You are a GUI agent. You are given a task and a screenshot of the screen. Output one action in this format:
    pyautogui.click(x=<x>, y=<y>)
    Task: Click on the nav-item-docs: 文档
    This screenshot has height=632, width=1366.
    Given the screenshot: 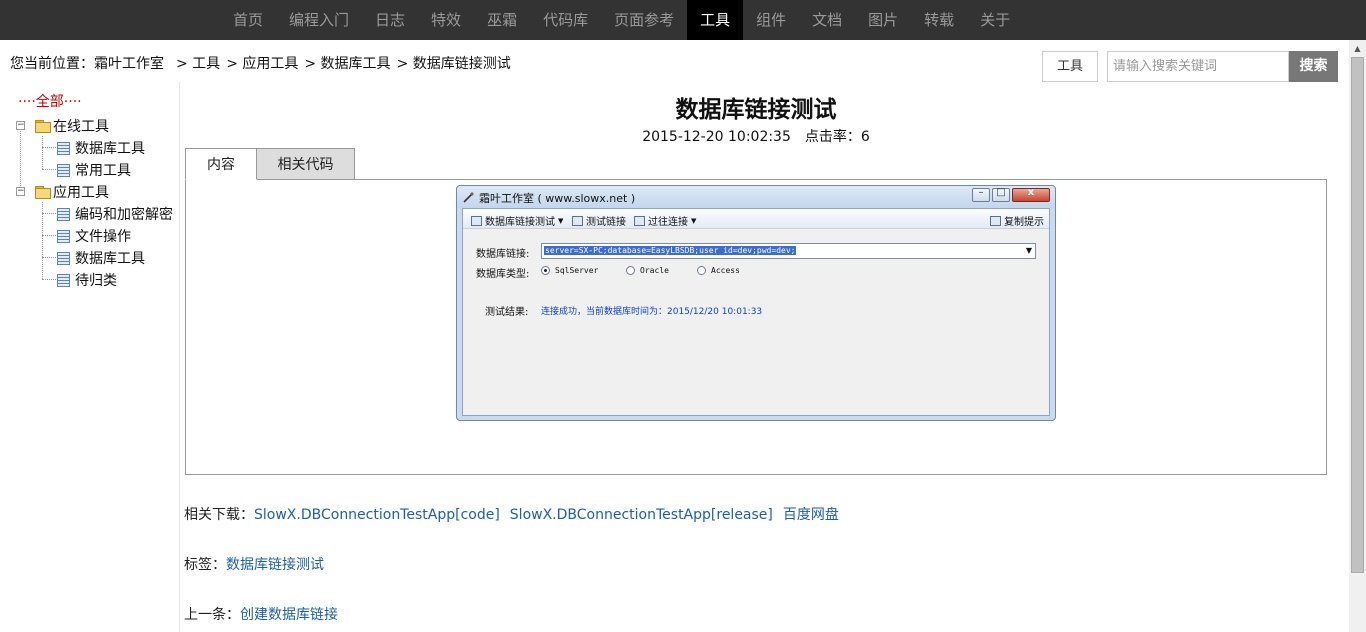 What is the action you would take?
    pyautogui.click(x=827, y=20)
    